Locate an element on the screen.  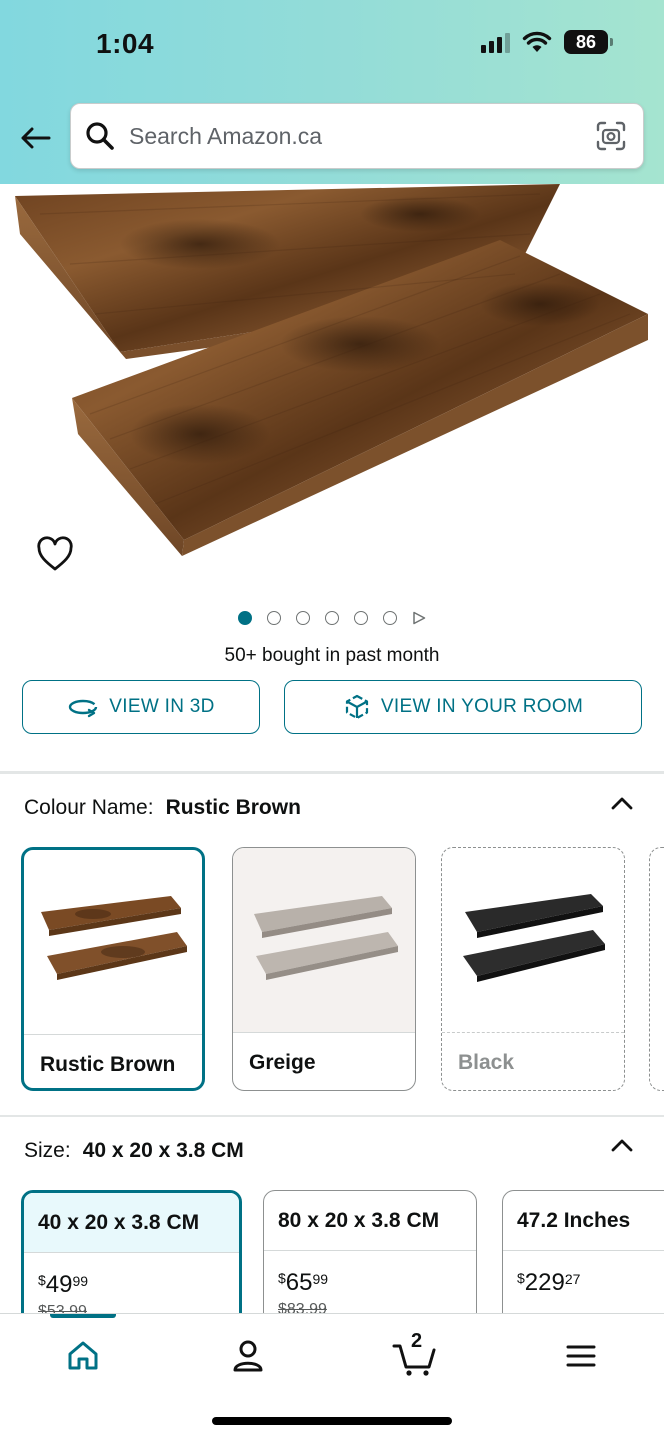
colour-option-more is located at coordinates (656, 969).